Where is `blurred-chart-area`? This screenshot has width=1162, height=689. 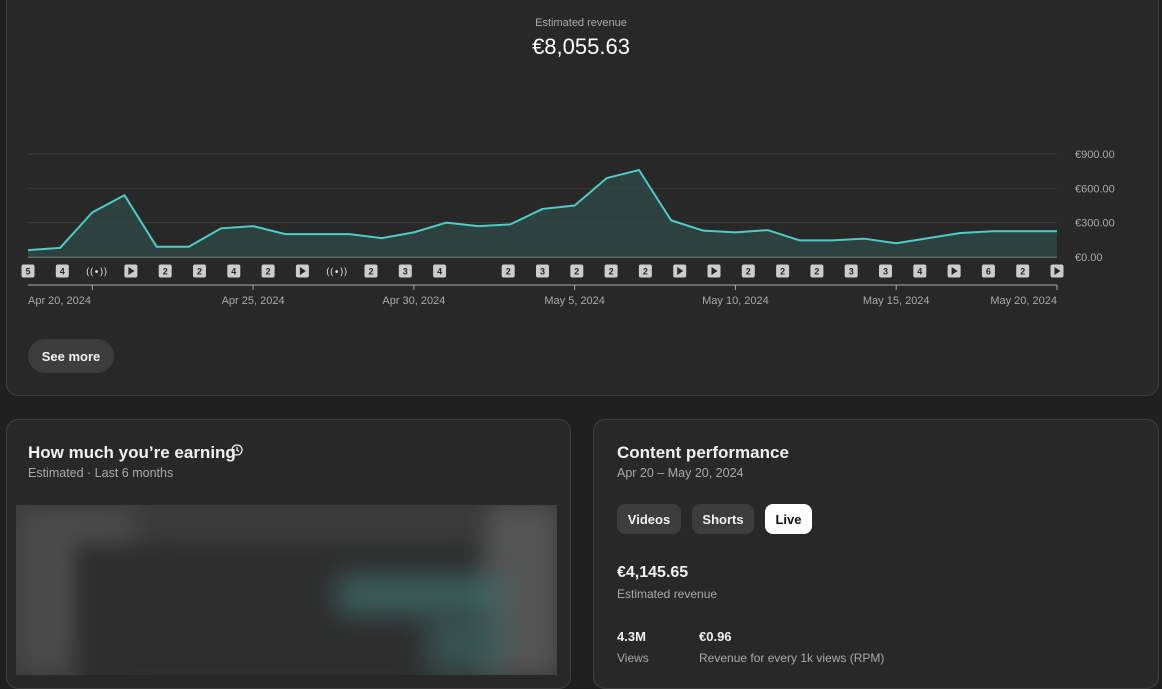 blurred-chart-area is located at coordinates (286, 590).